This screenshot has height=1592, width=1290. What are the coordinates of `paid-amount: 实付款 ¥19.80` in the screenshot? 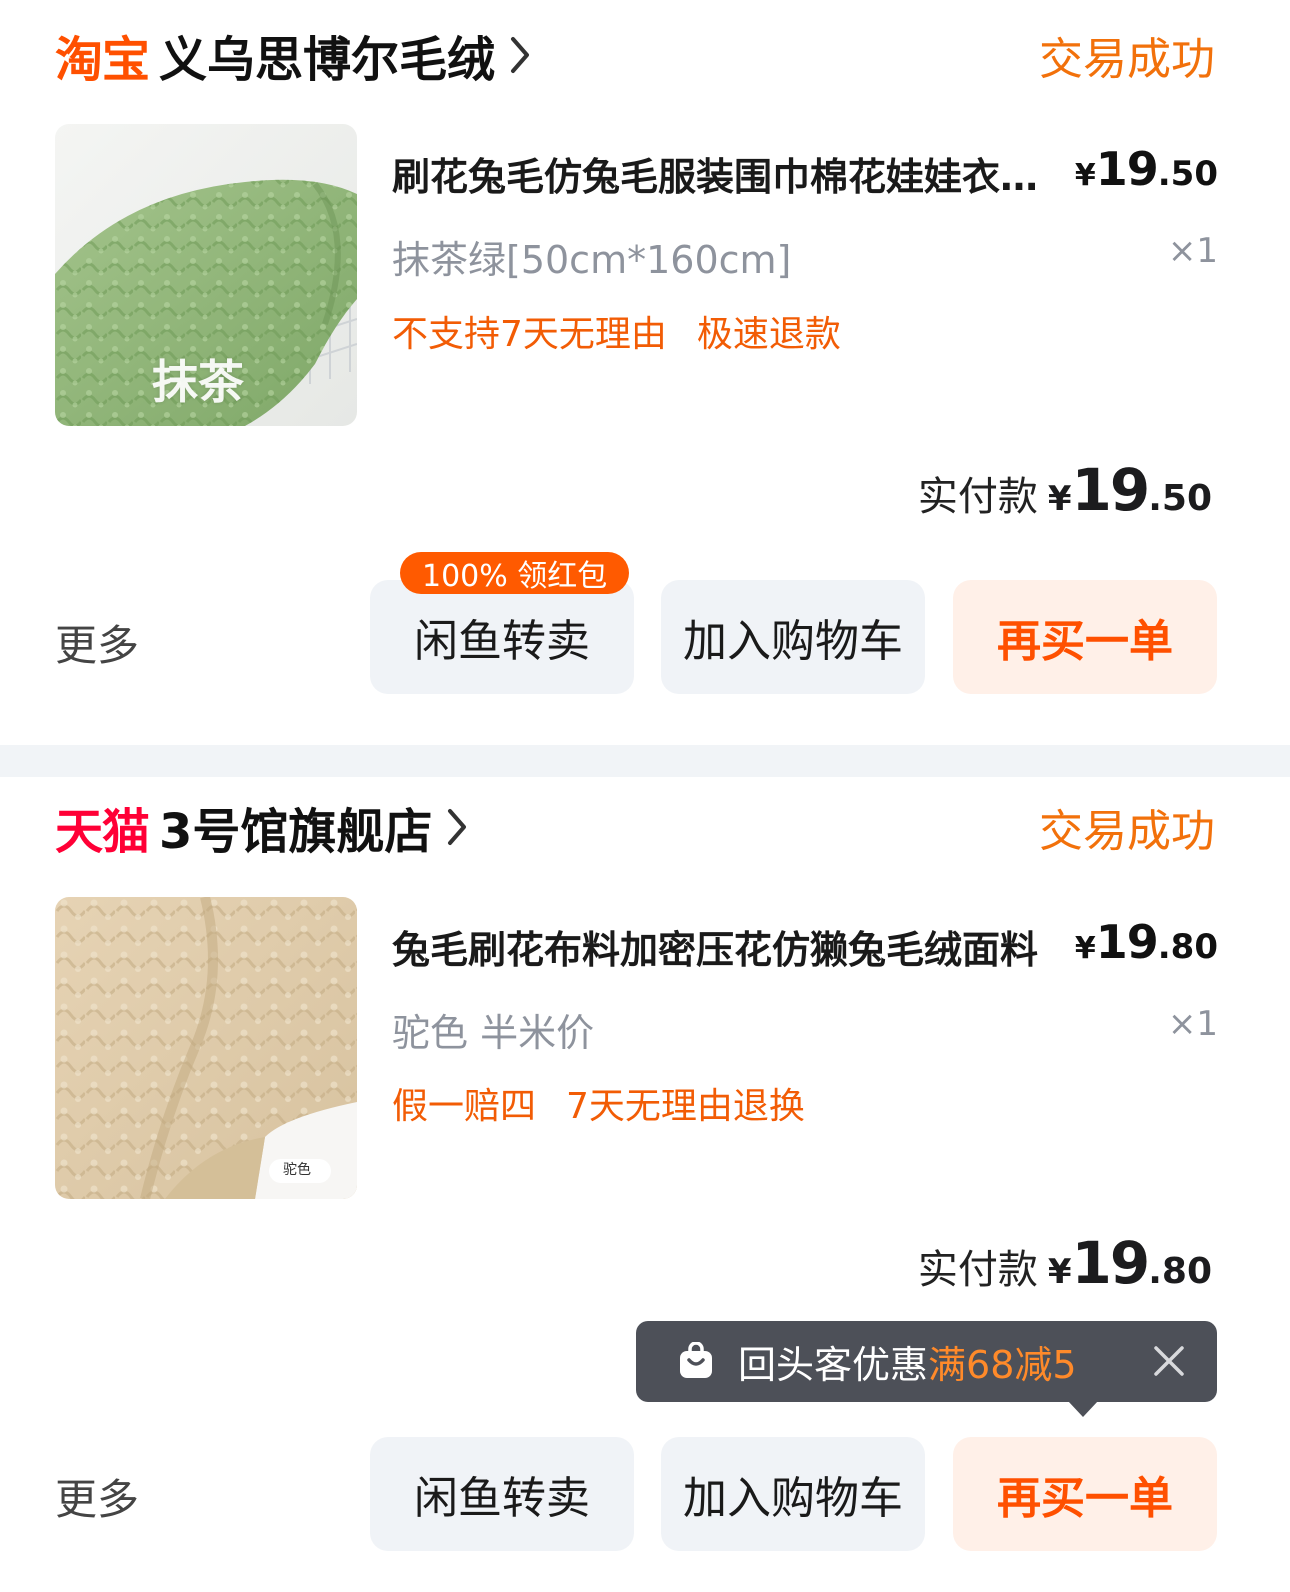 It's located at (1064, 1263).